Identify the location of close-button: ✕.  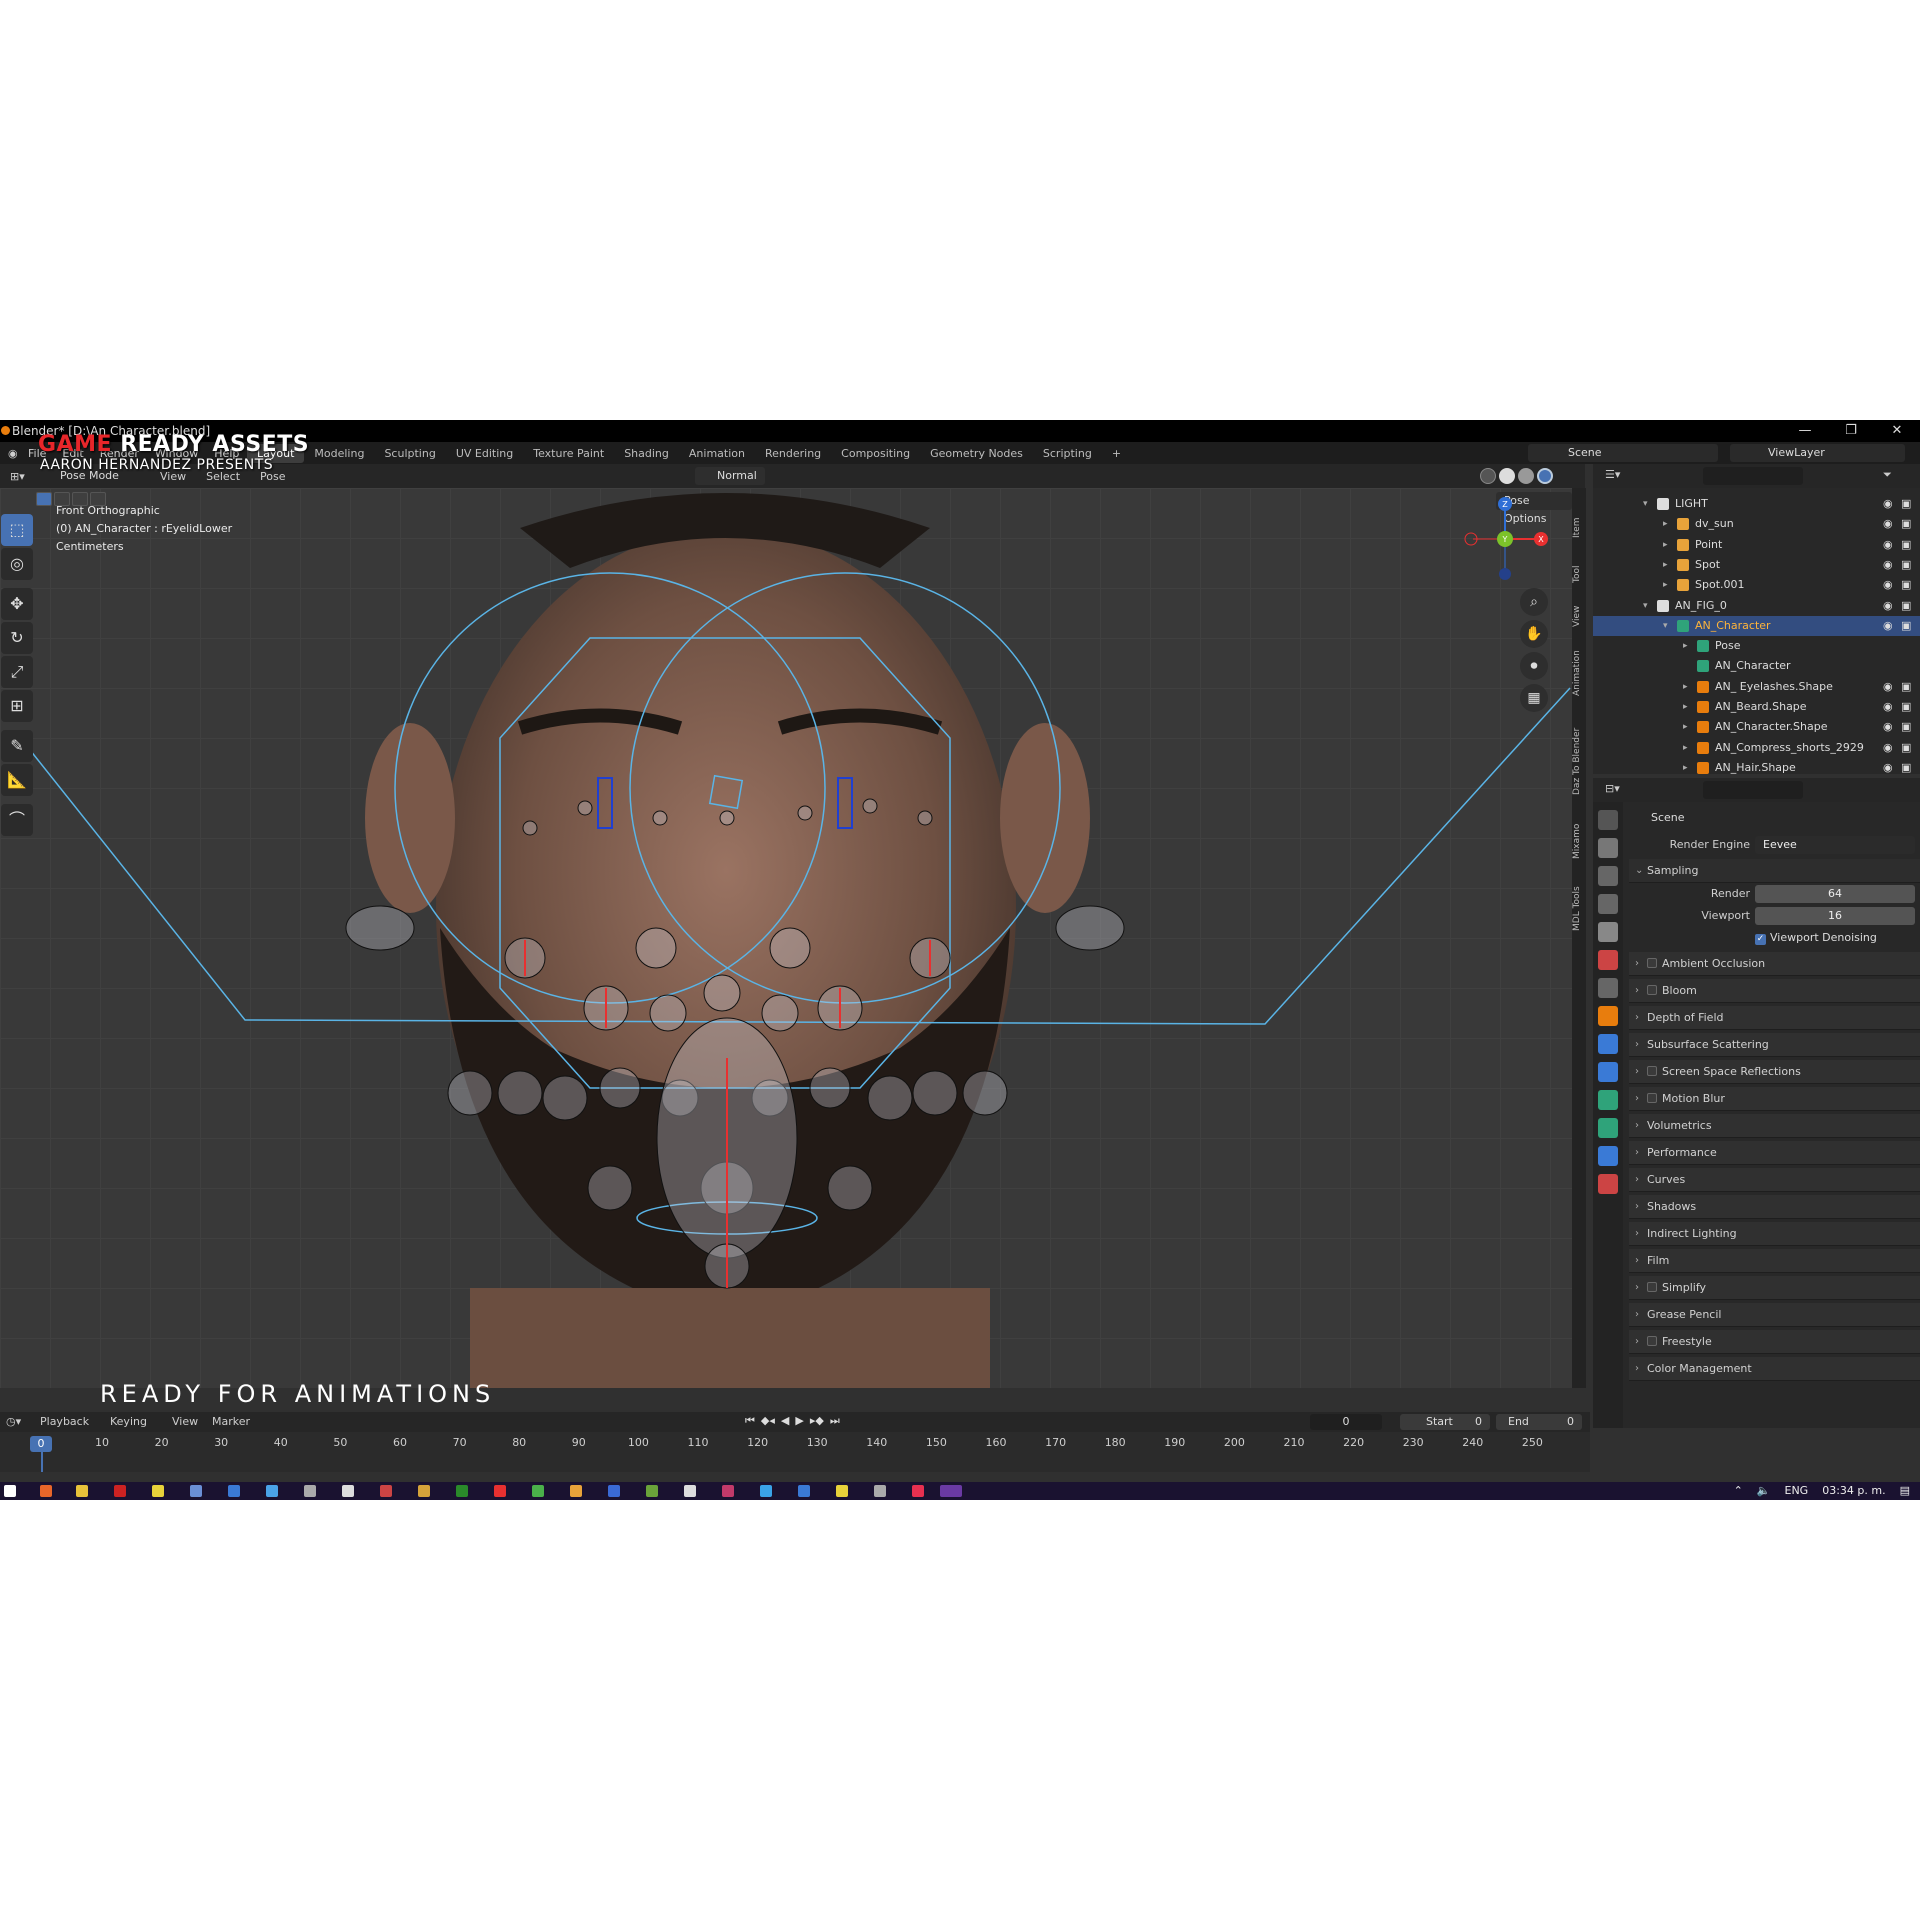
(1897, 431).